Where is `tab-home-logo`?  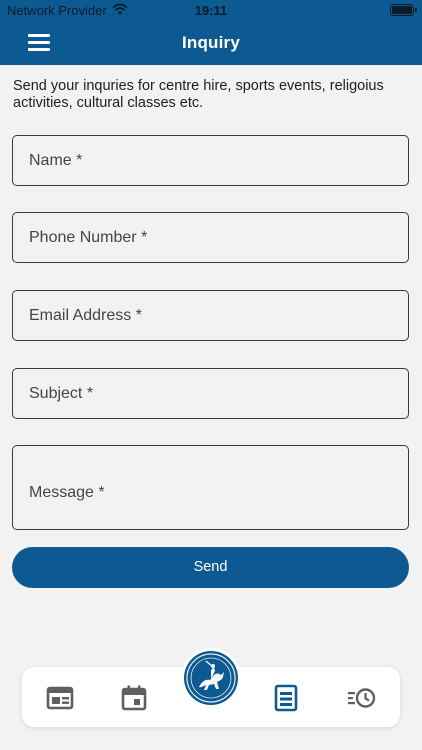
tab-home-logo is located at coordinates (211, 678).